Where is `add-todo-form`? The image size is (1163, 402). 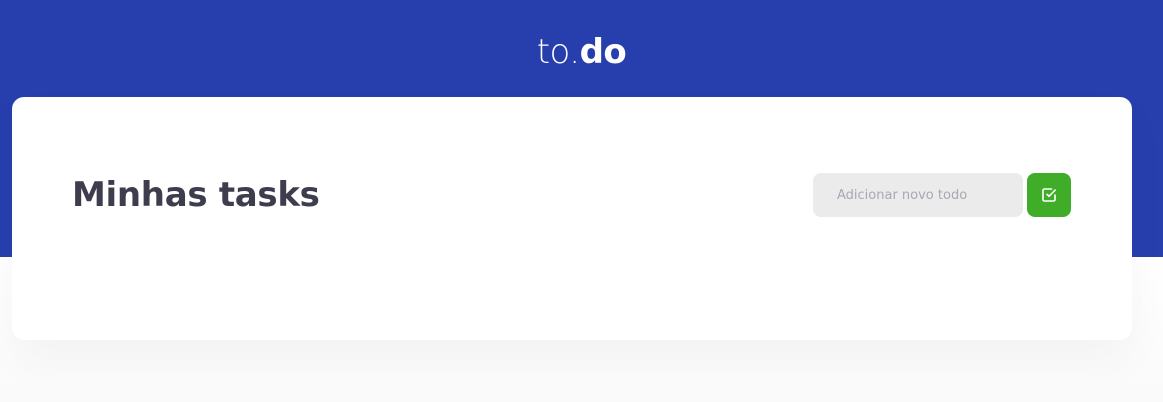 add-todo-form is located at coordinates (942, 195).